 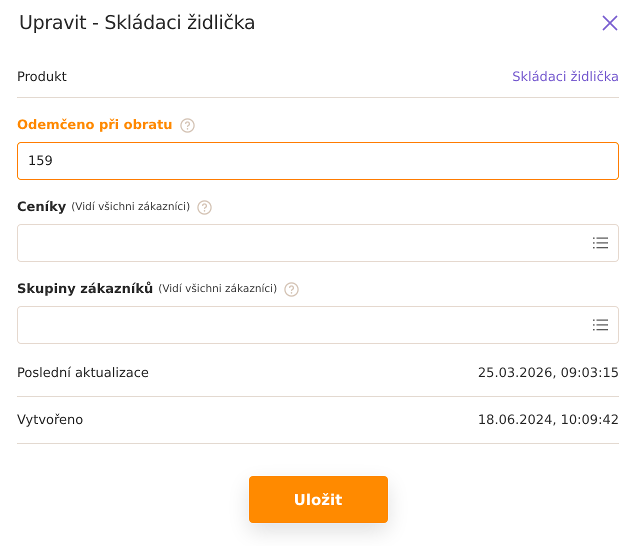 What do you see at coordinates (548, 420) in the screenshot?
I see `info-value: 18.06.2024, 10:09:42` at bounding box center [548, 420].